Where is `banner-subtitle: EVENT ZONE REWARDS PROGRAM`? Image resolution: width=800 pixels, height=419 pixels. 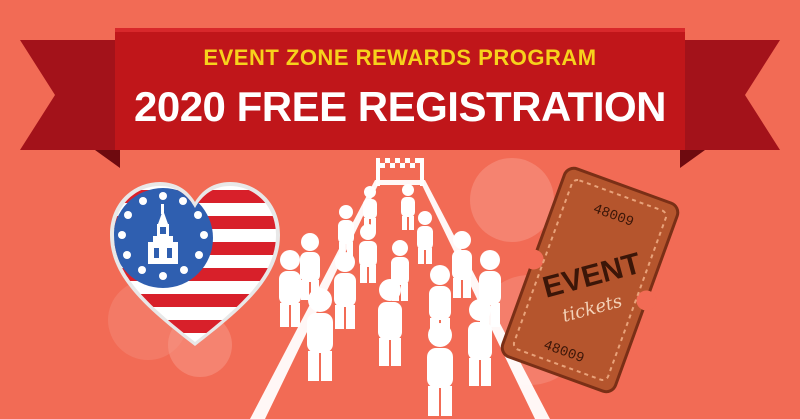
banner-subtitle: EVENT ZONE REWARDS PROGRAM is located at coordinates (400, 57).